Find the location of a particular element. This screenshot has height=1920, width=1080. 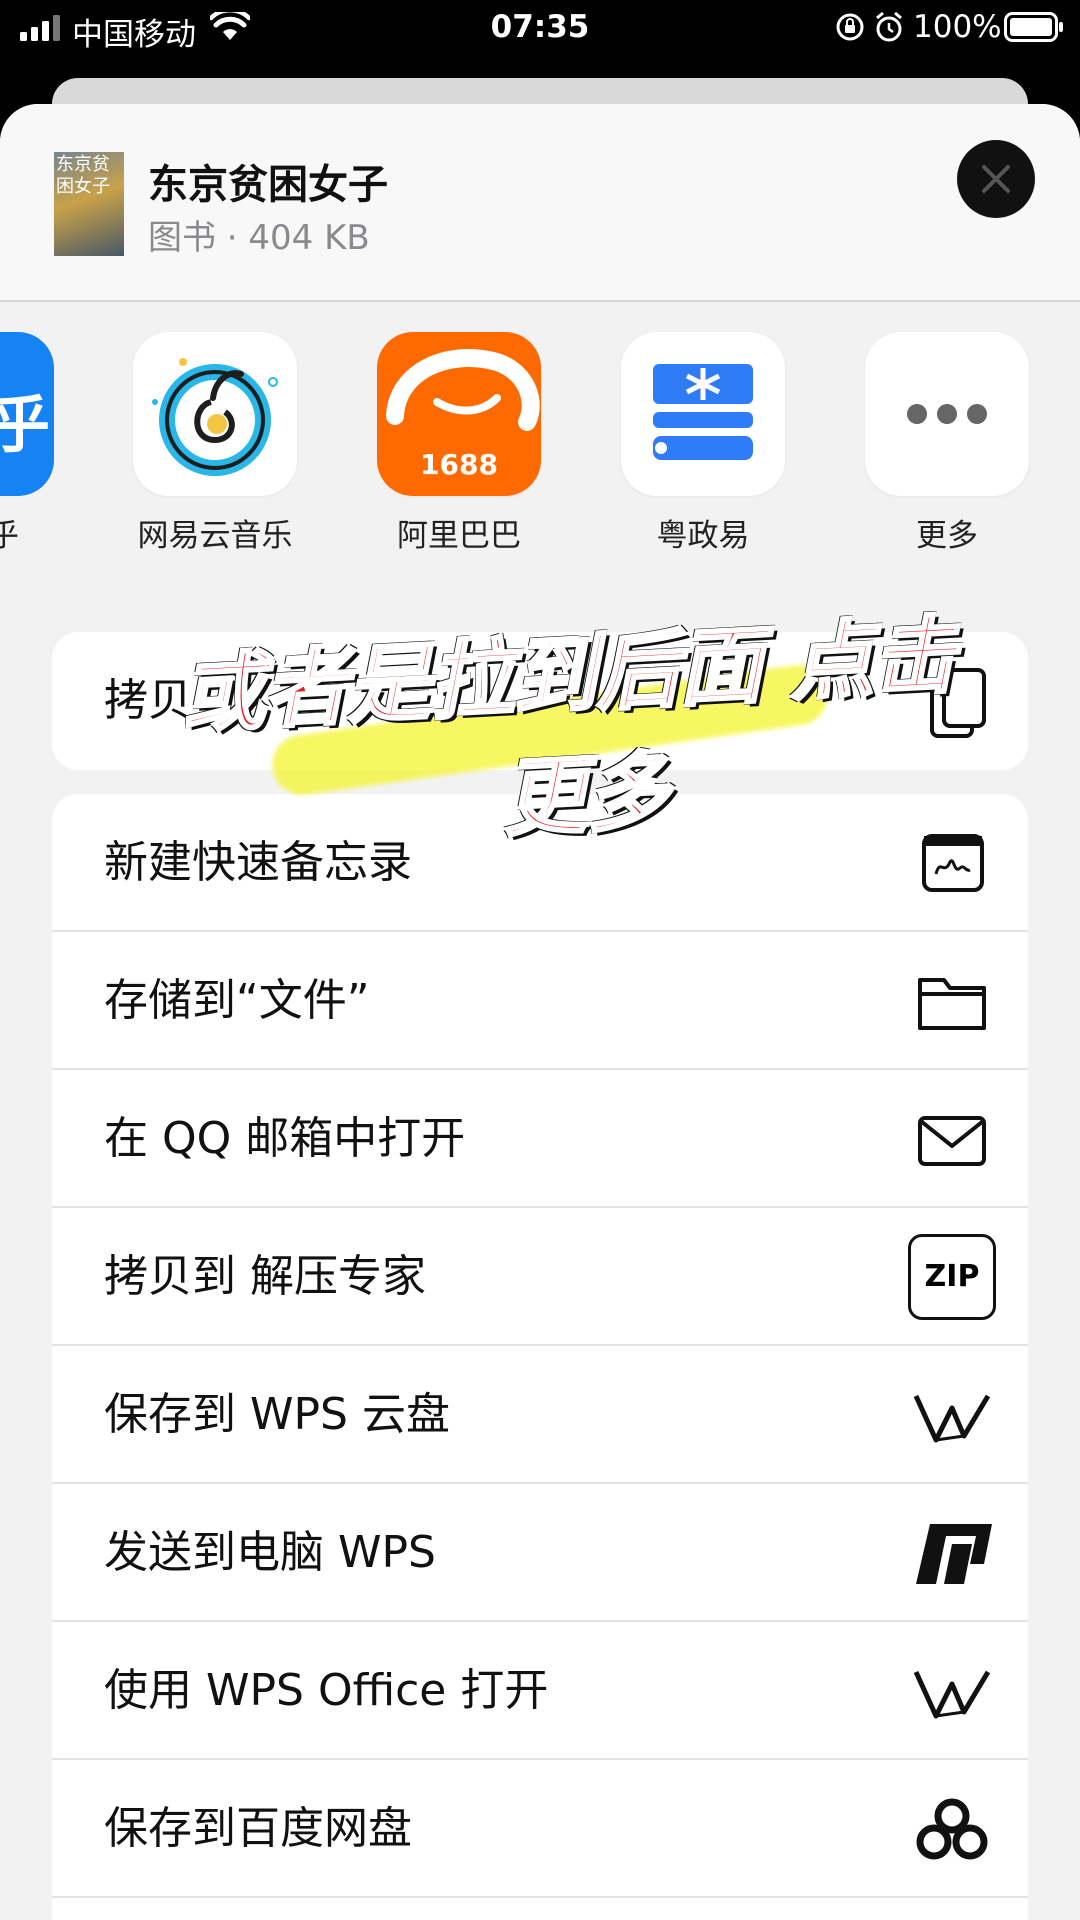

quick-note-icon is located at coordinates (953, 863).